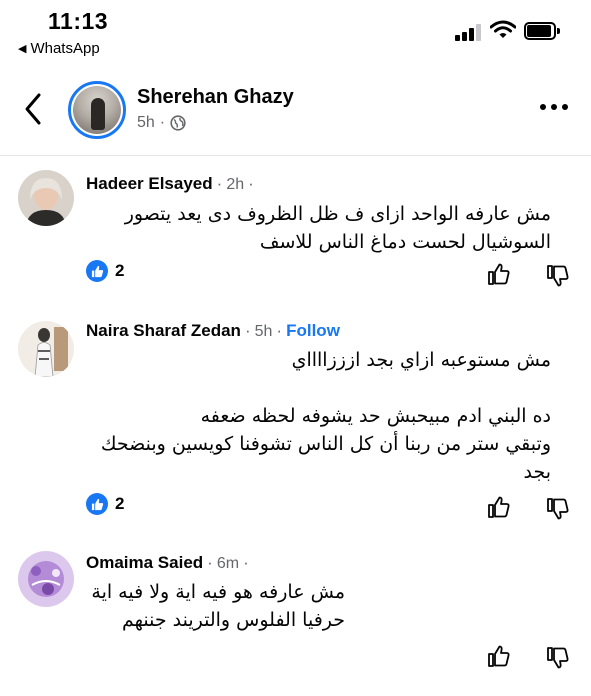 Image resolution: width=591 pixels, height=696 pixels. What do you see at coordinates (295, 155) in the screenshot?
I see `header-divider` at bounding box center [295, 155].